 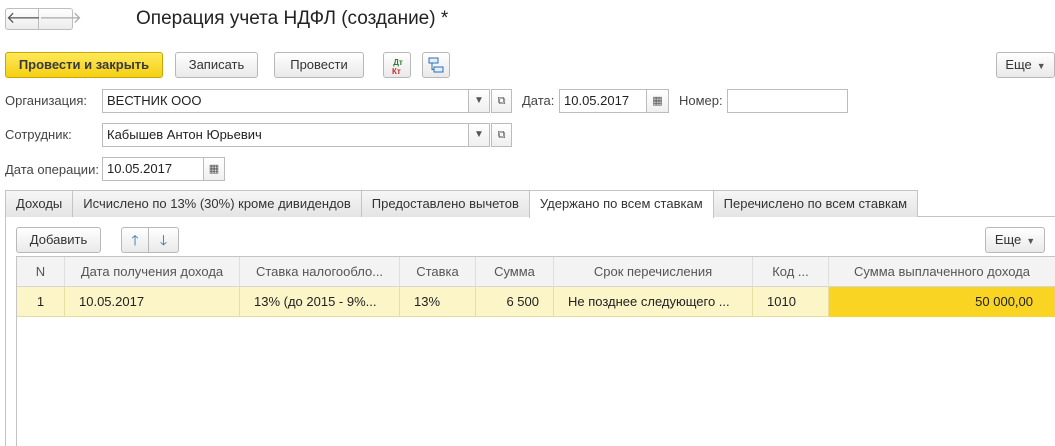 I want to click on forward-button: 🡒, so click(x=60, y=19).